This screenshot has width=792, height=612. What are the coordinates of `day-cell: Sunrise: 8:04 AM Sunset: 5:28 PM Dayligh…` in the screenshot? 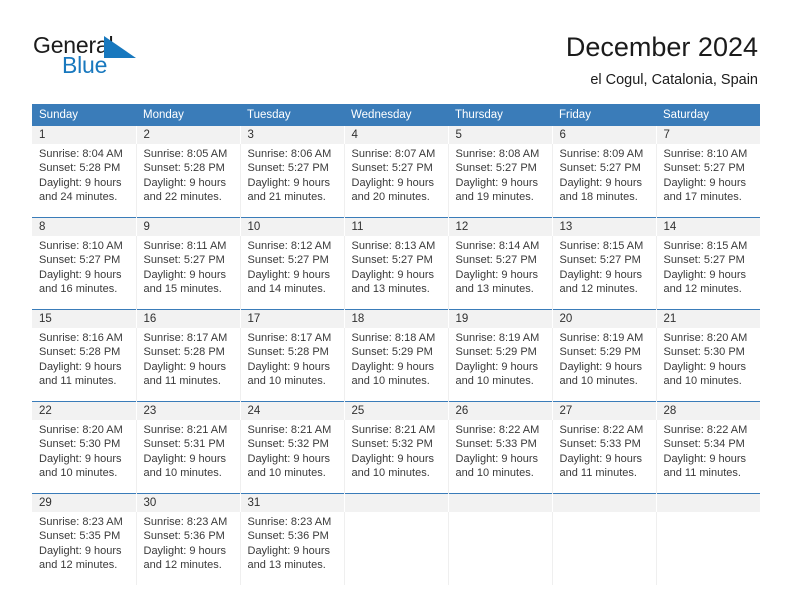 It's located at (84, 181).